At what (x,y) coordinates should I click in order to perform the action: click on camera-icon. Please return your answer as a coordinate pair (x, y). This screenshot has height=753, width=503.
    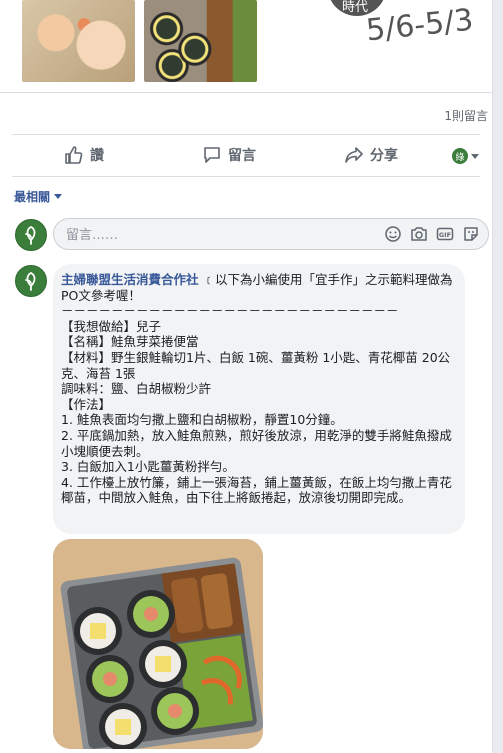
    Looking at the image, I should click on (419, 234).